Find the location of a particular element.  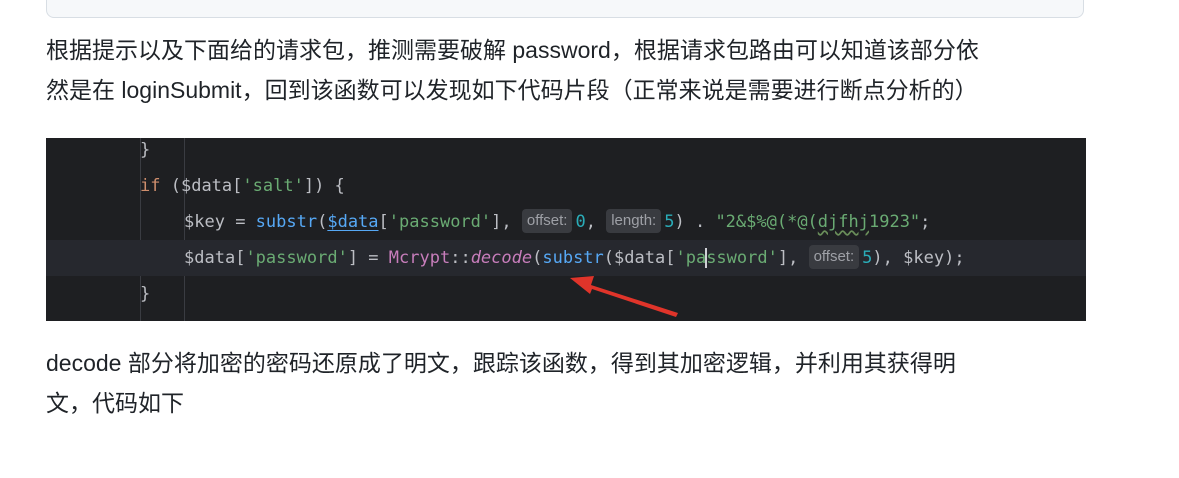

previous-block-box is located at coordinates (565, 9).